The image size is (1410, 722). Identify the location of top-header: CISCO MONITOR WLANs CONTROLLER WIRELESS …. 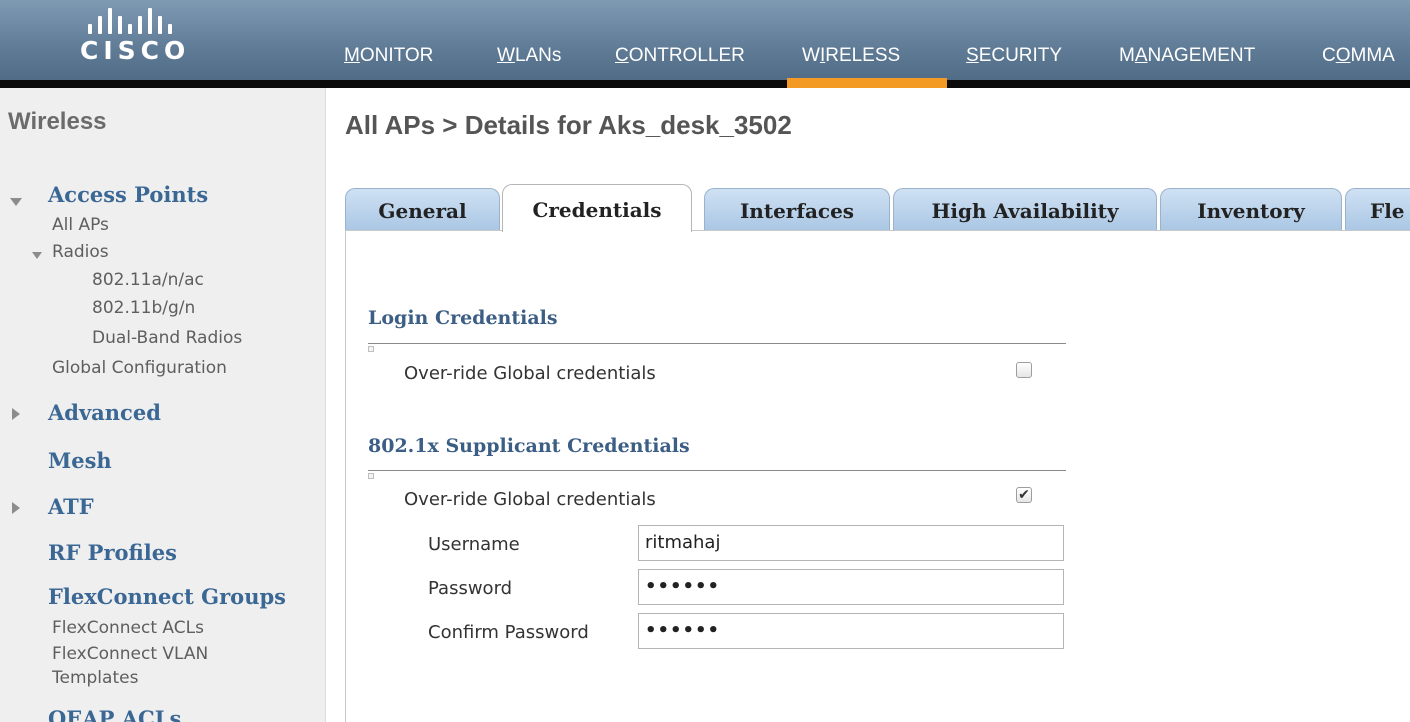
(705, 44).